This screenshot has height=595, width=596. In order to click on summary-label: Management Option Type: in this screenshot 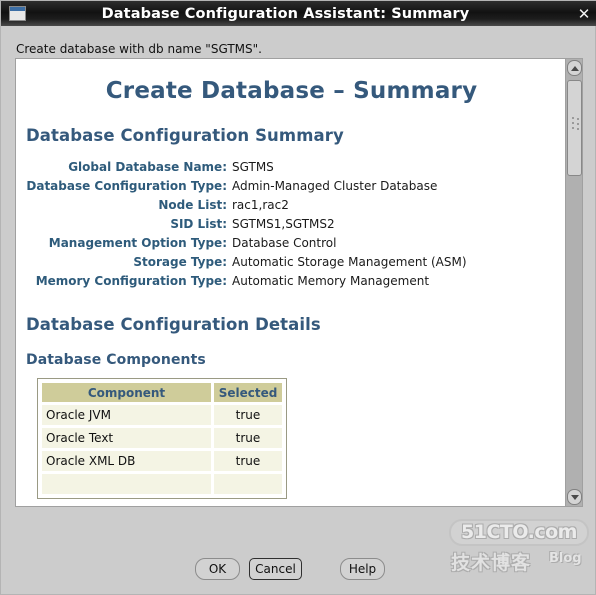, I will do `click(137, 243)`.